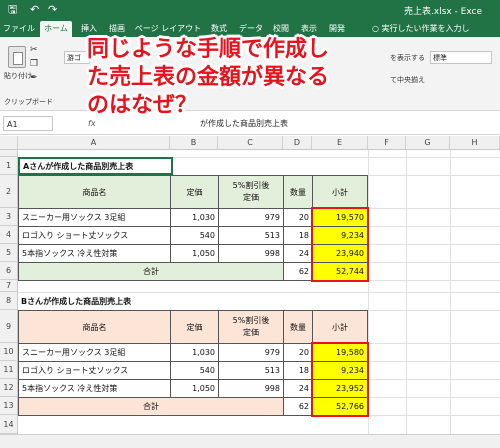 Image resolution: width=500 pixels, height=448 pixels. What do you see at coordinates (17, 57) in the screenshot?
I see `paste-icon` at bounding box center [17, 57].